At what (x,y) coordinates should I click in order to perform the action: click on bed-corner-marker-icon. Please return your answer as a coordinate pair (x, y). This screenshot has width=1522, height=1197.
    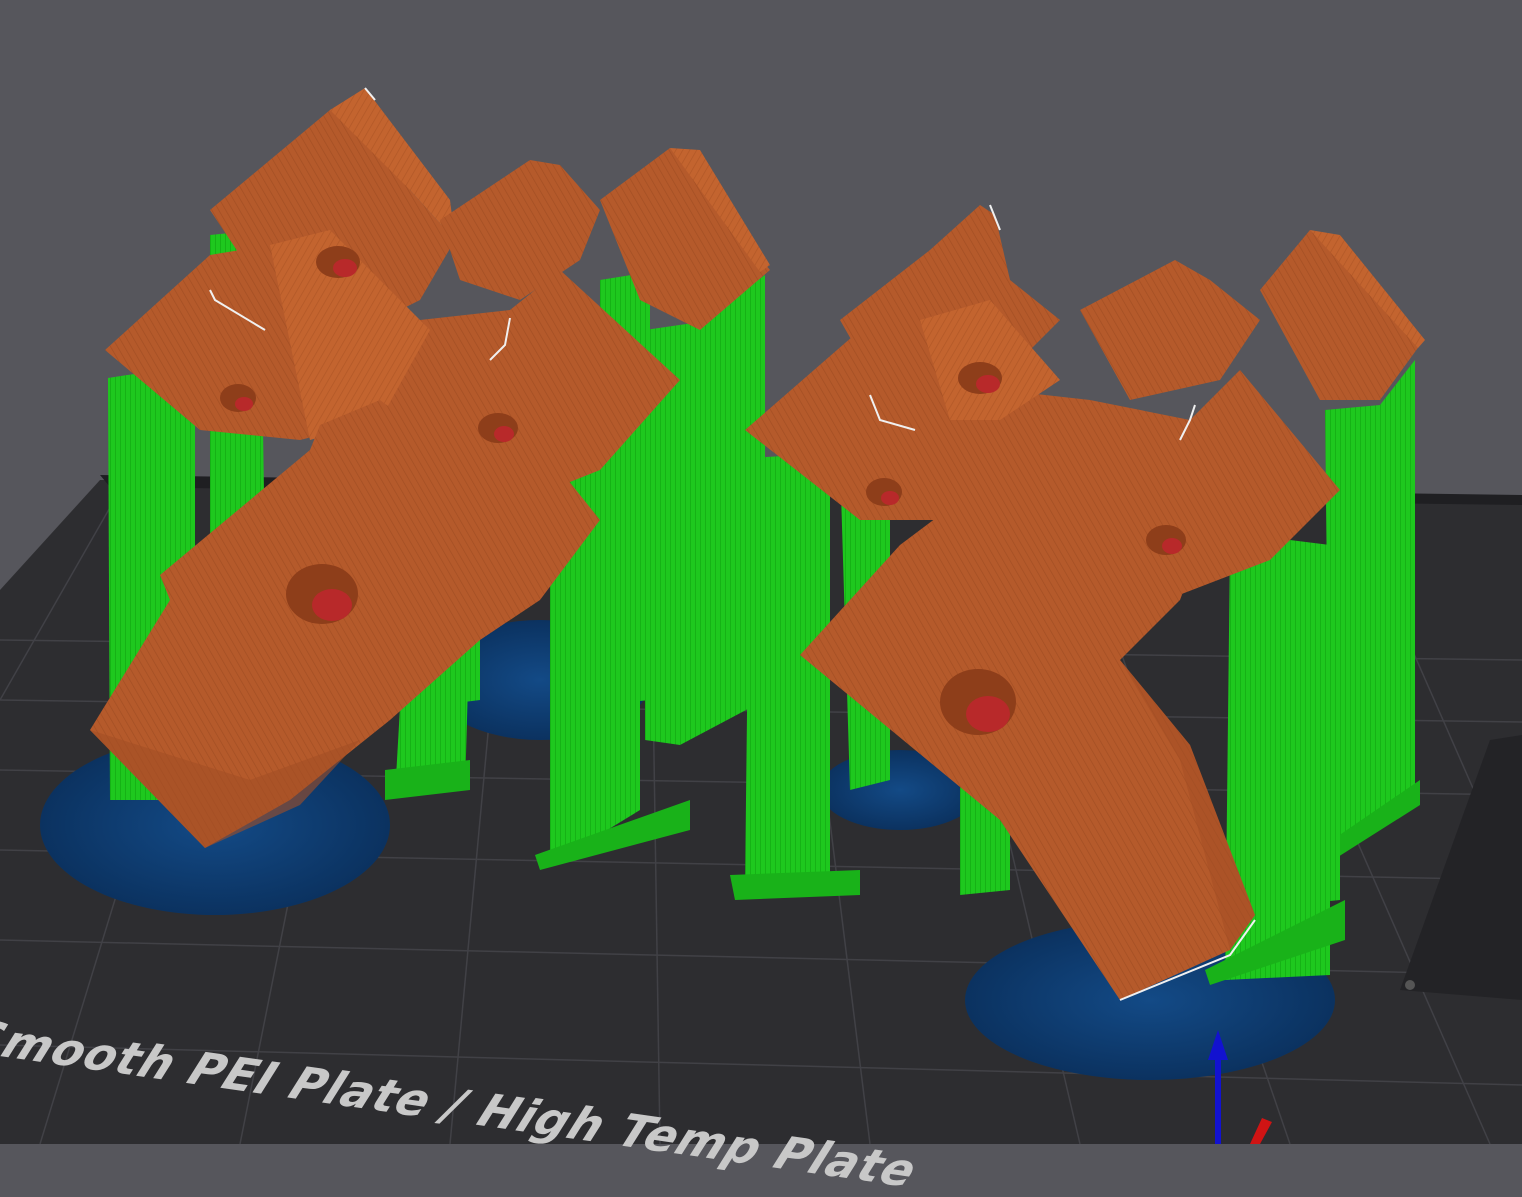
    Looking at the image, I should click on (1410, 985).